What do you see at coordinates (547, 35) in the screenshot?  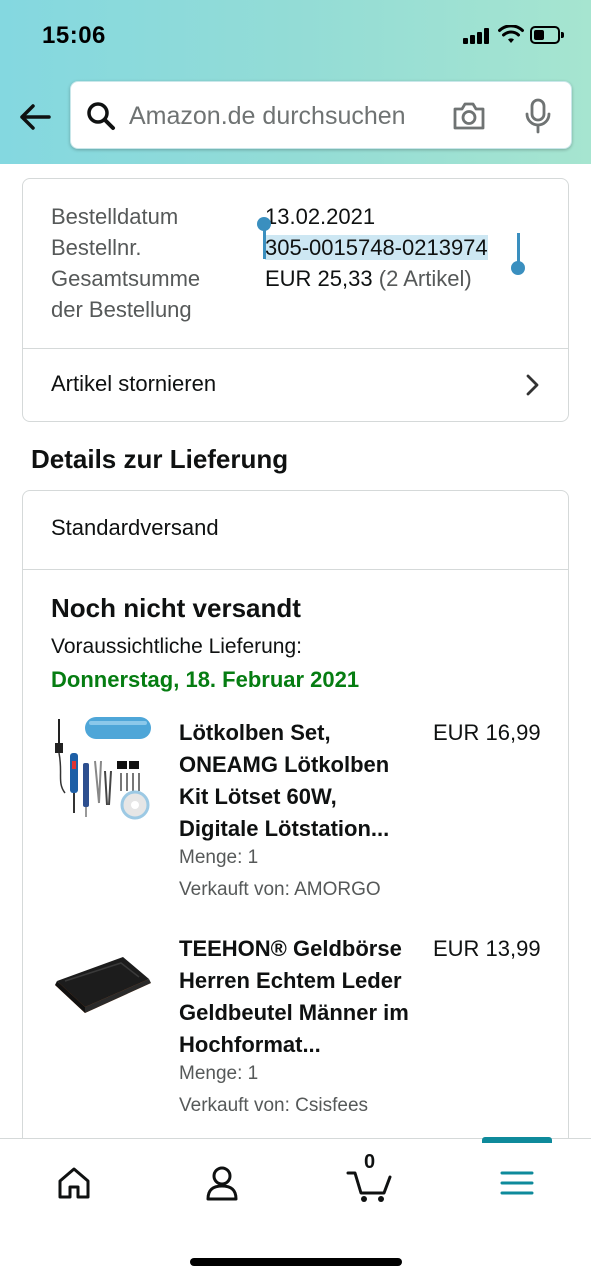 I see `battery-icon` at bounding box center [547, 35].